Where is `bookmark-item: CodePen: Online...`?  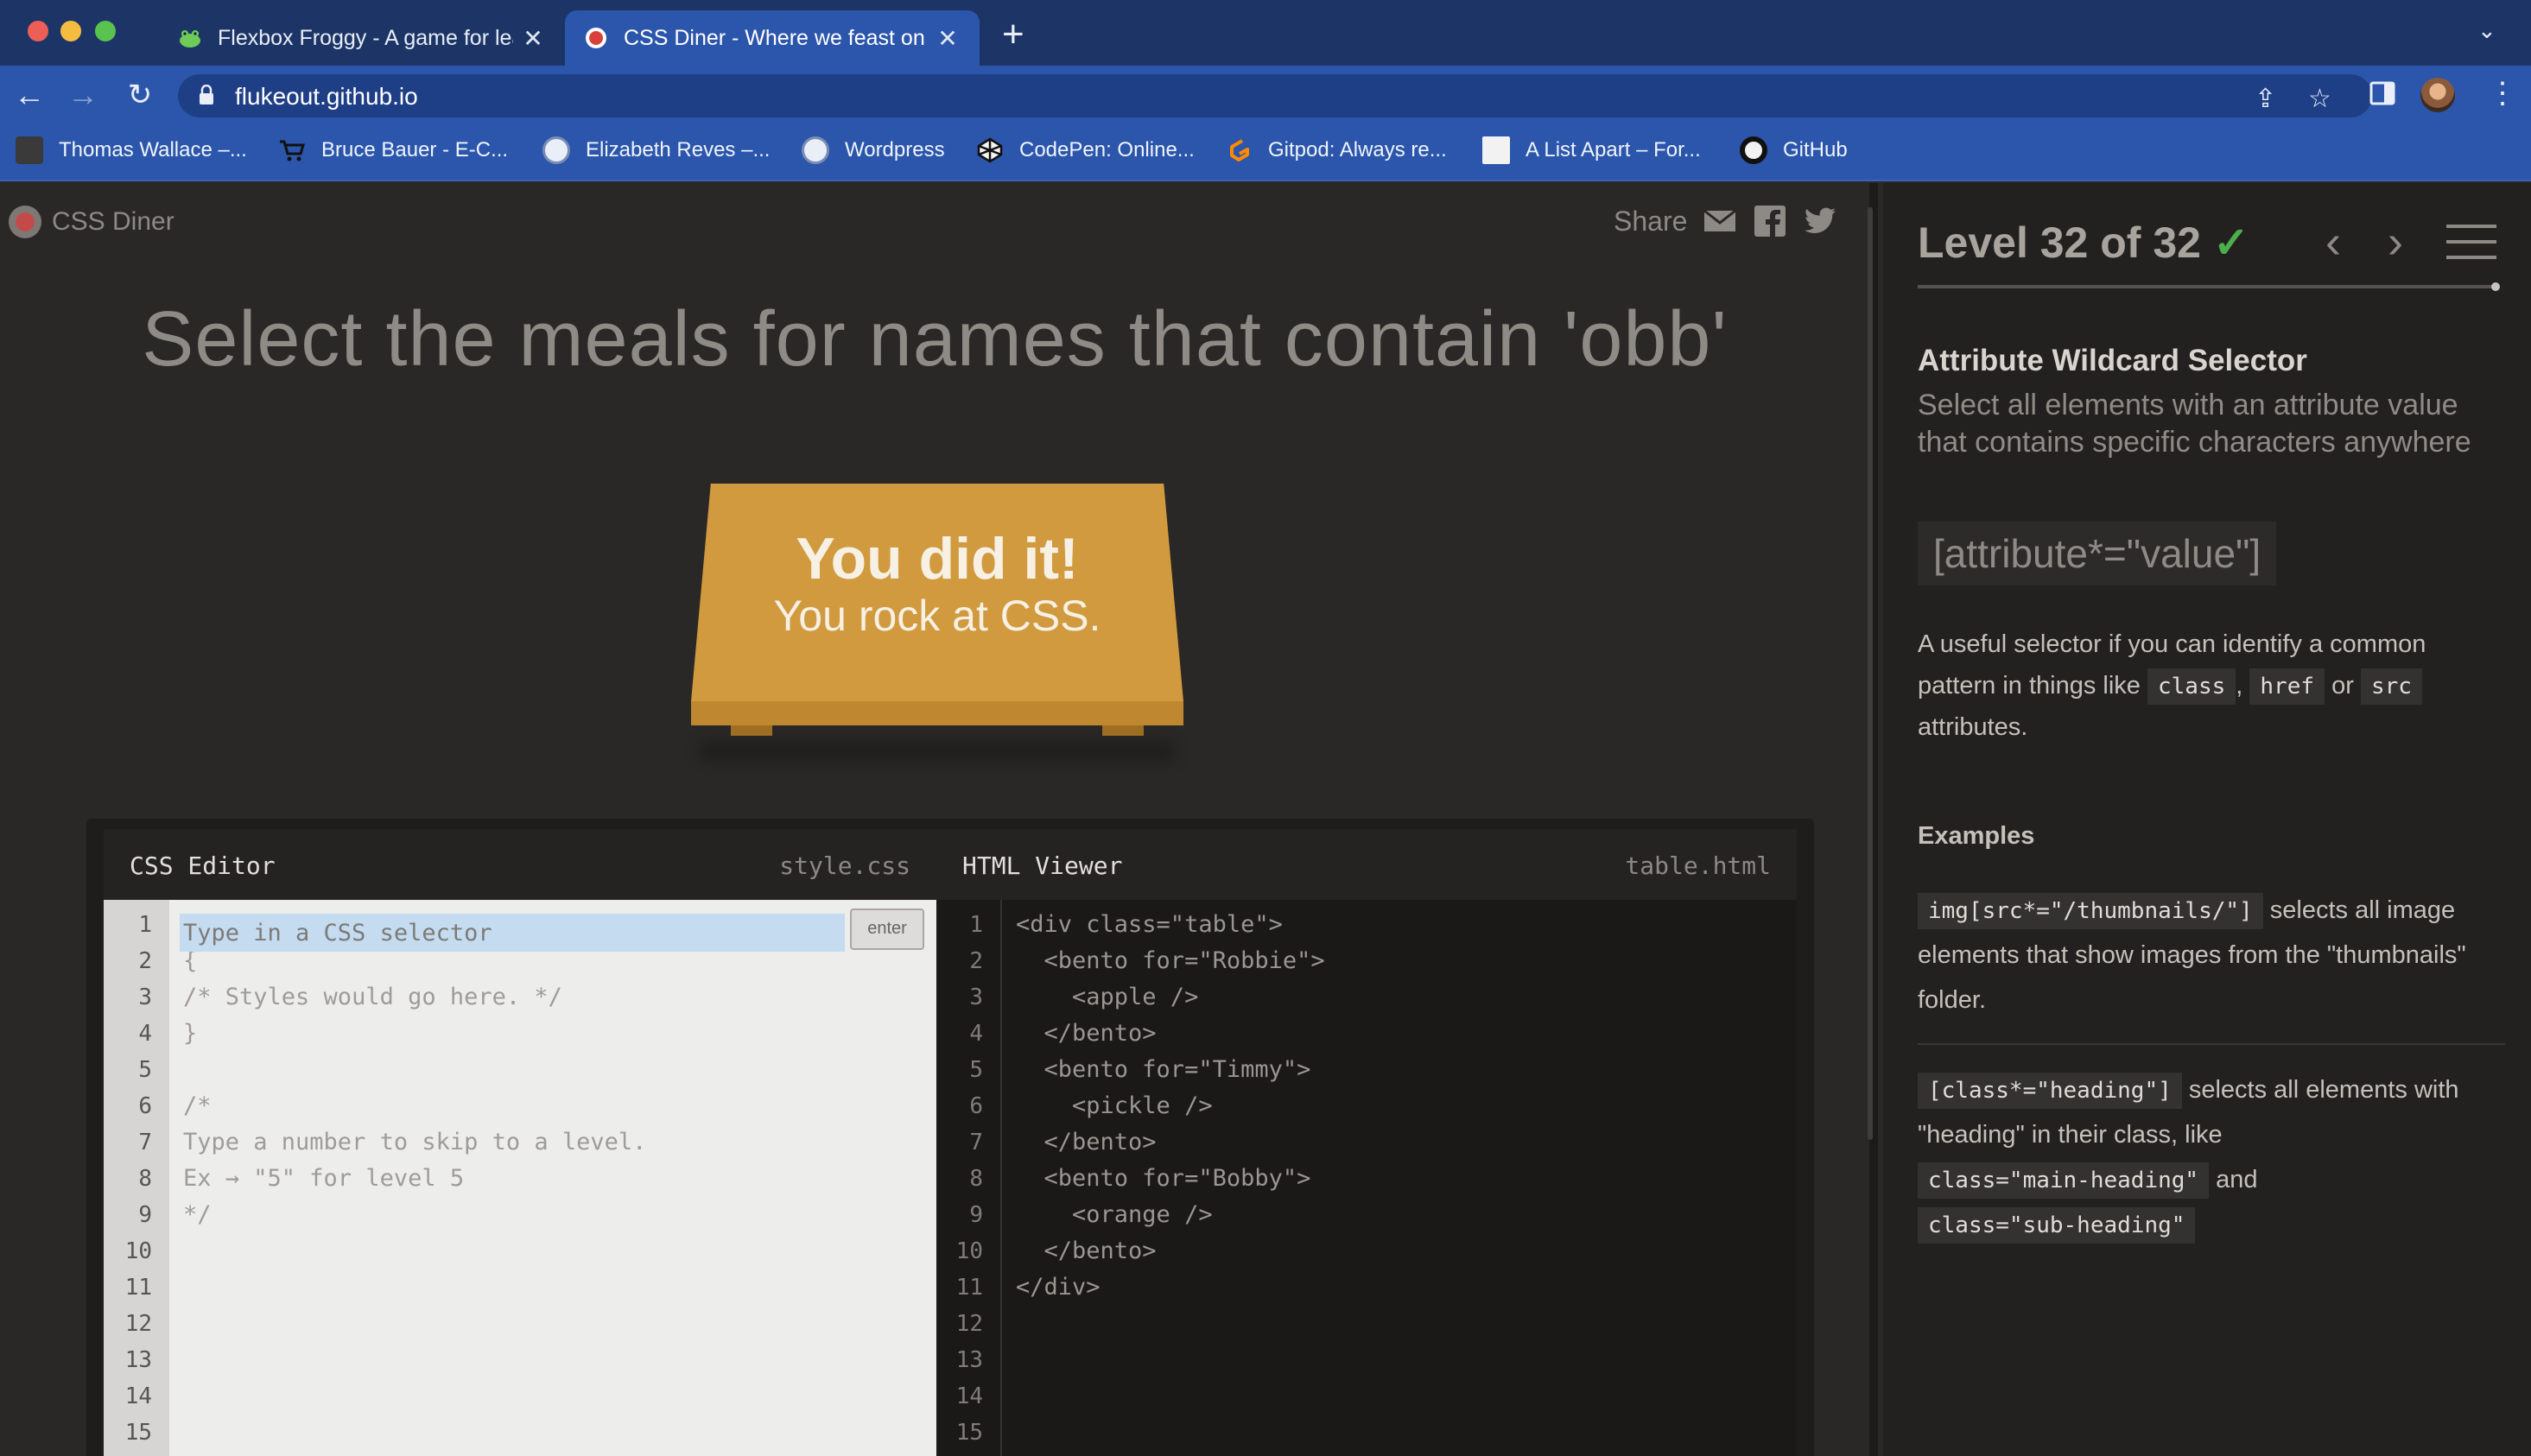 bookmark-item: CodePen: Online... is located at coordinates (1085, 150).